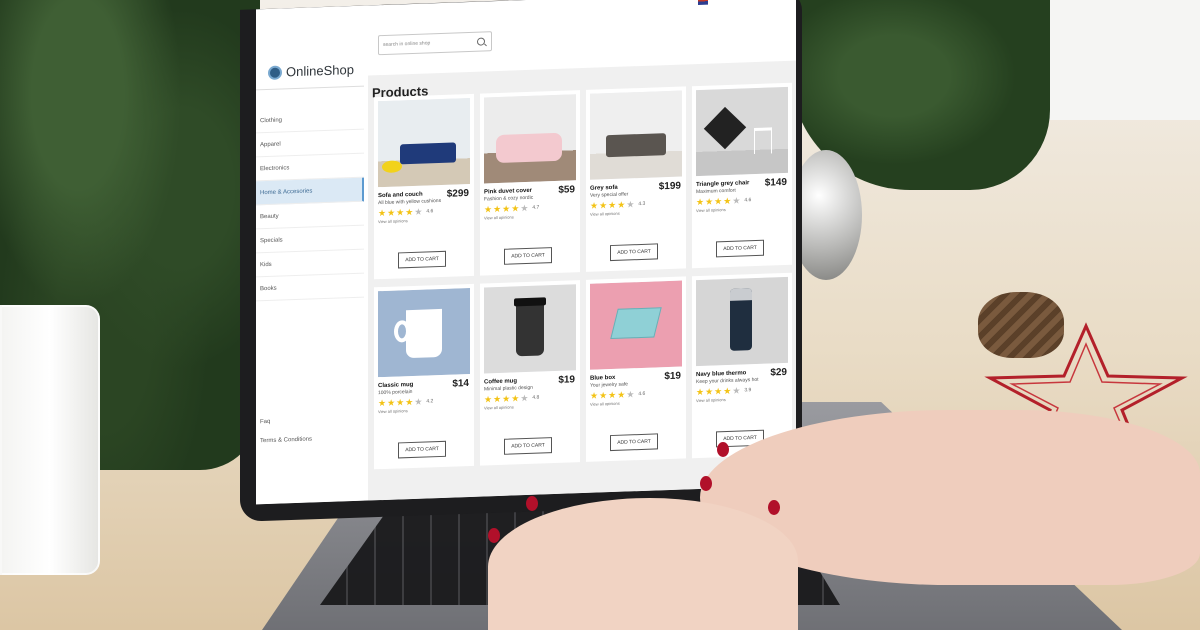 This screenshot has height=630, width=1200. I want to click on rating-value: 4.8, so click(536, 397).